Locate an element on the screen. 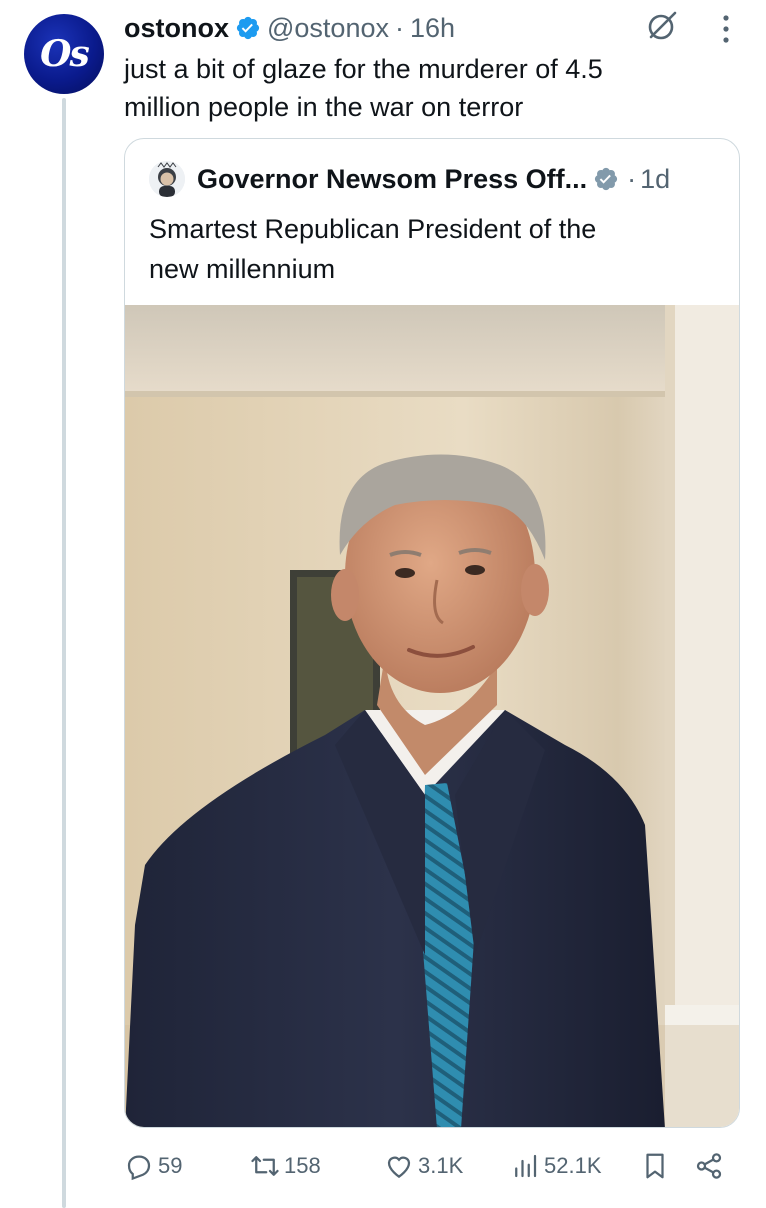  views-button: 52.1K is located at coordinates (556, 1166).